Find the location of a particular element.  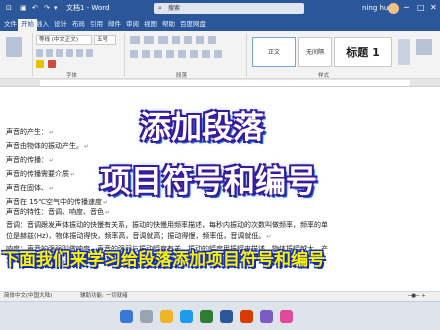

title-bar: ⊡ ▣ ↶ ↷ ▾ 文档1 - Word ⌕ 搜索 ning hu ─ □ ✕ is located at coordinates (220, 8).